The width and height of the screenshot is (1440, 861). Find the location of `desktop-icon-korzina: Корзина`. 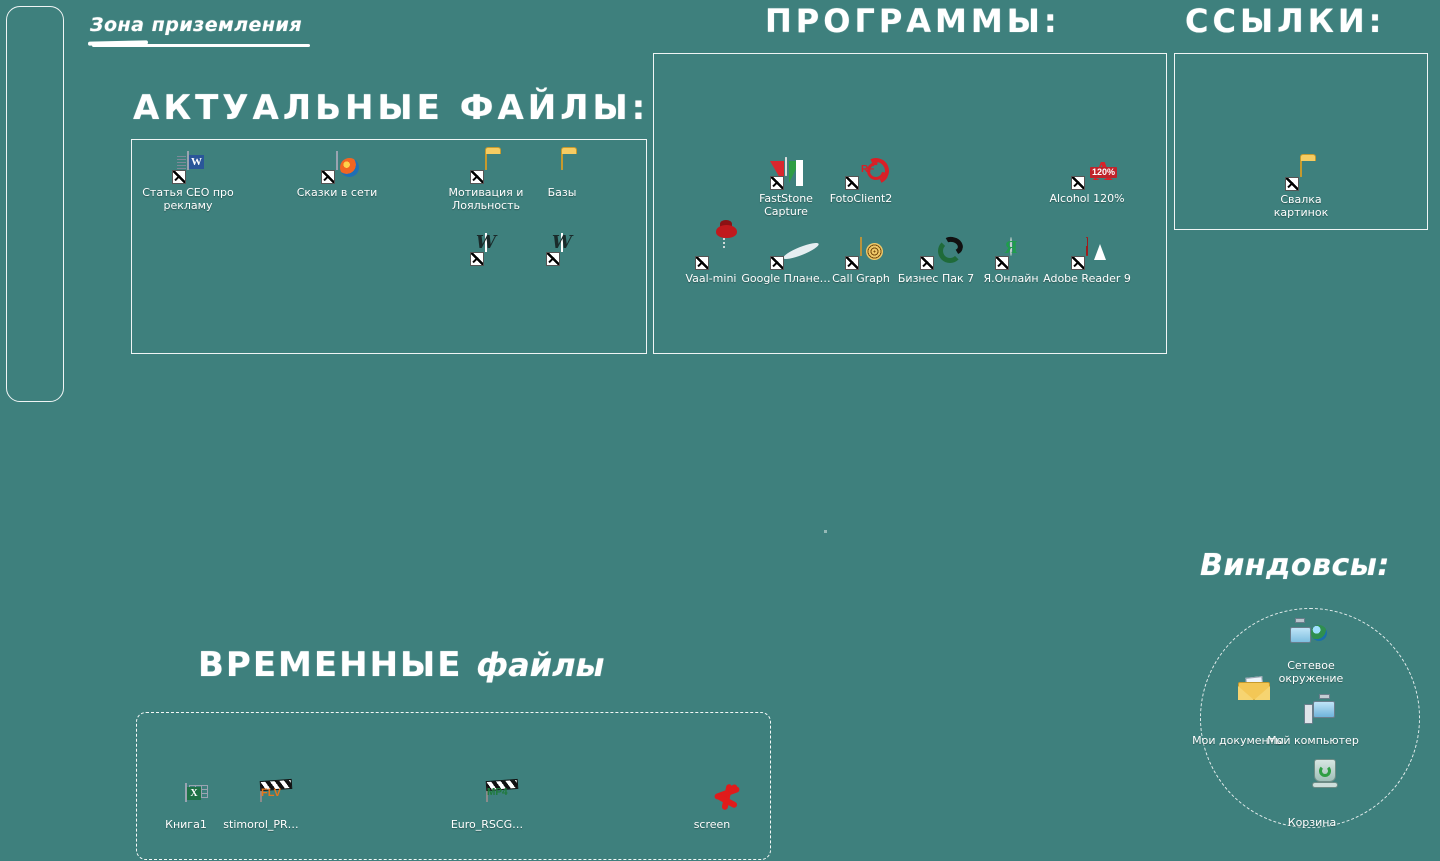

desktop-icon-korzina: Корзина is located at coordinates (1312, 794).